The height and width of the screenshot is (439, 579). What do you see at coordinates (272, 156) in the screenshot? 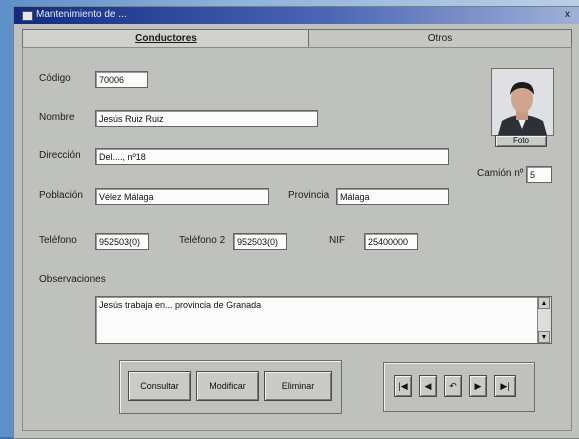
I see `direccion-field: Del...., nº18` at bounding box center [272, 156].